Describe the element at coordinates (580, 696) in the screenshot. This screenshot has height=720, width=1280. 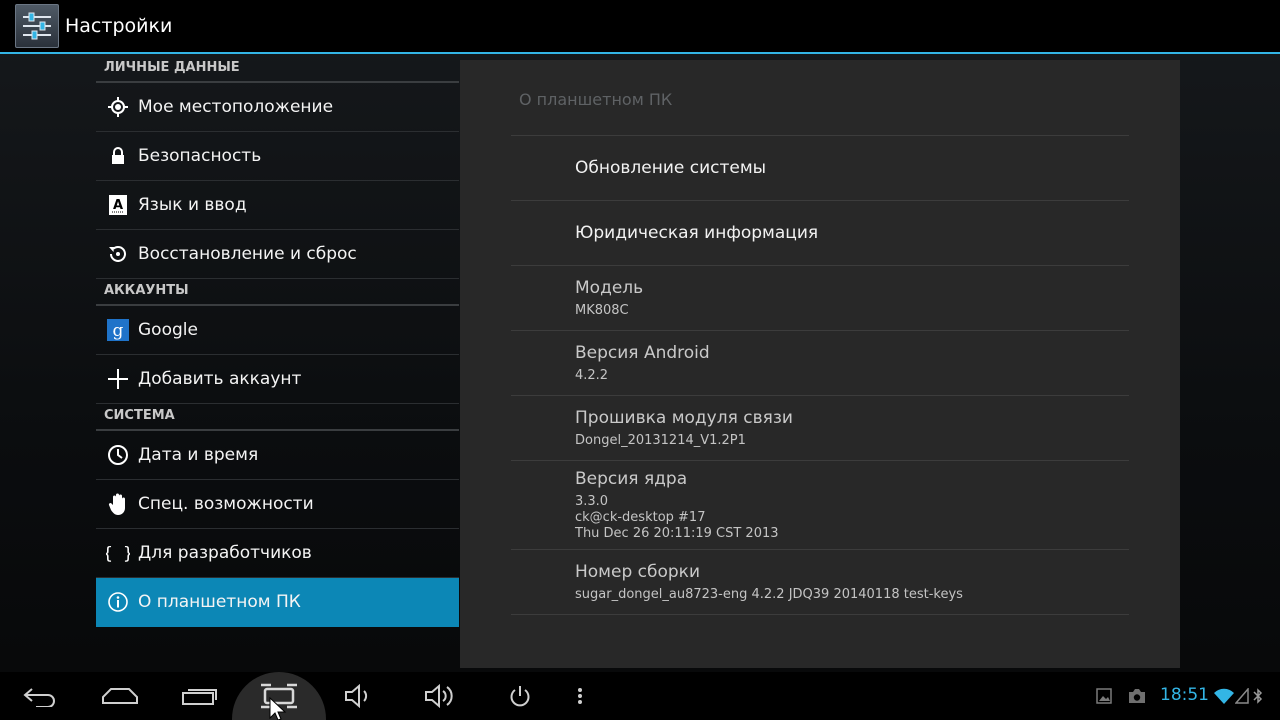
I see `menu-icon` at that location.